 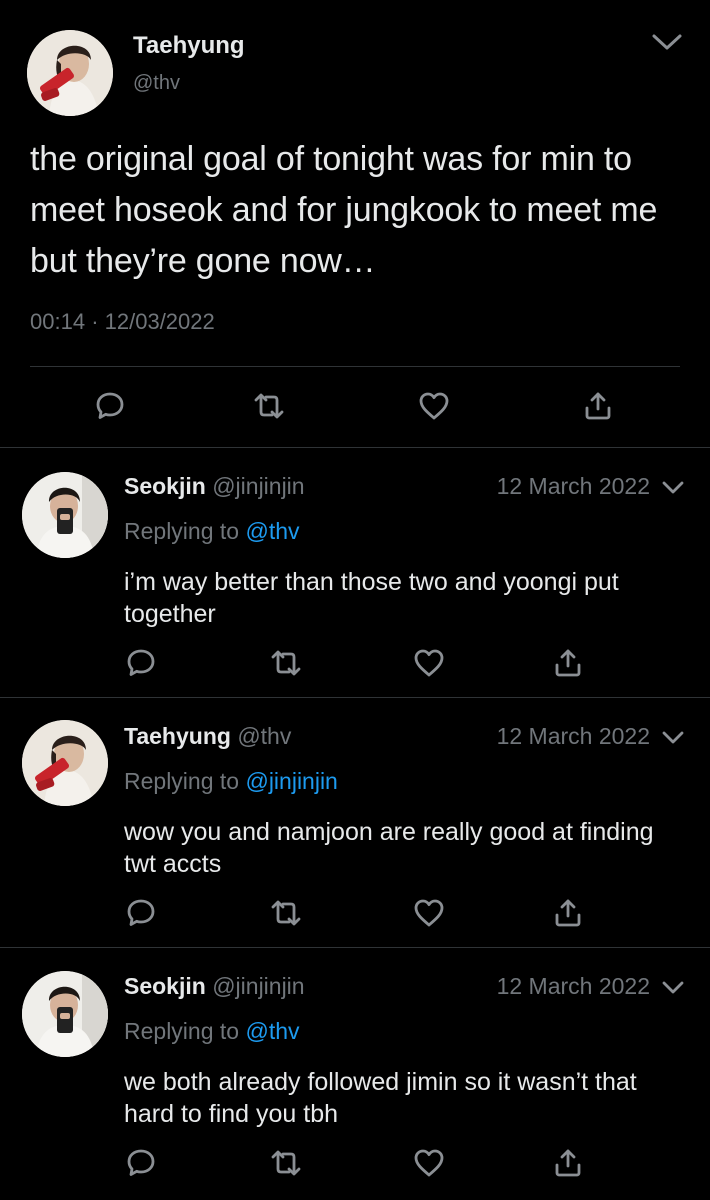 I want to click on reply-author-handle: @thv, so click(x=264, y=736).